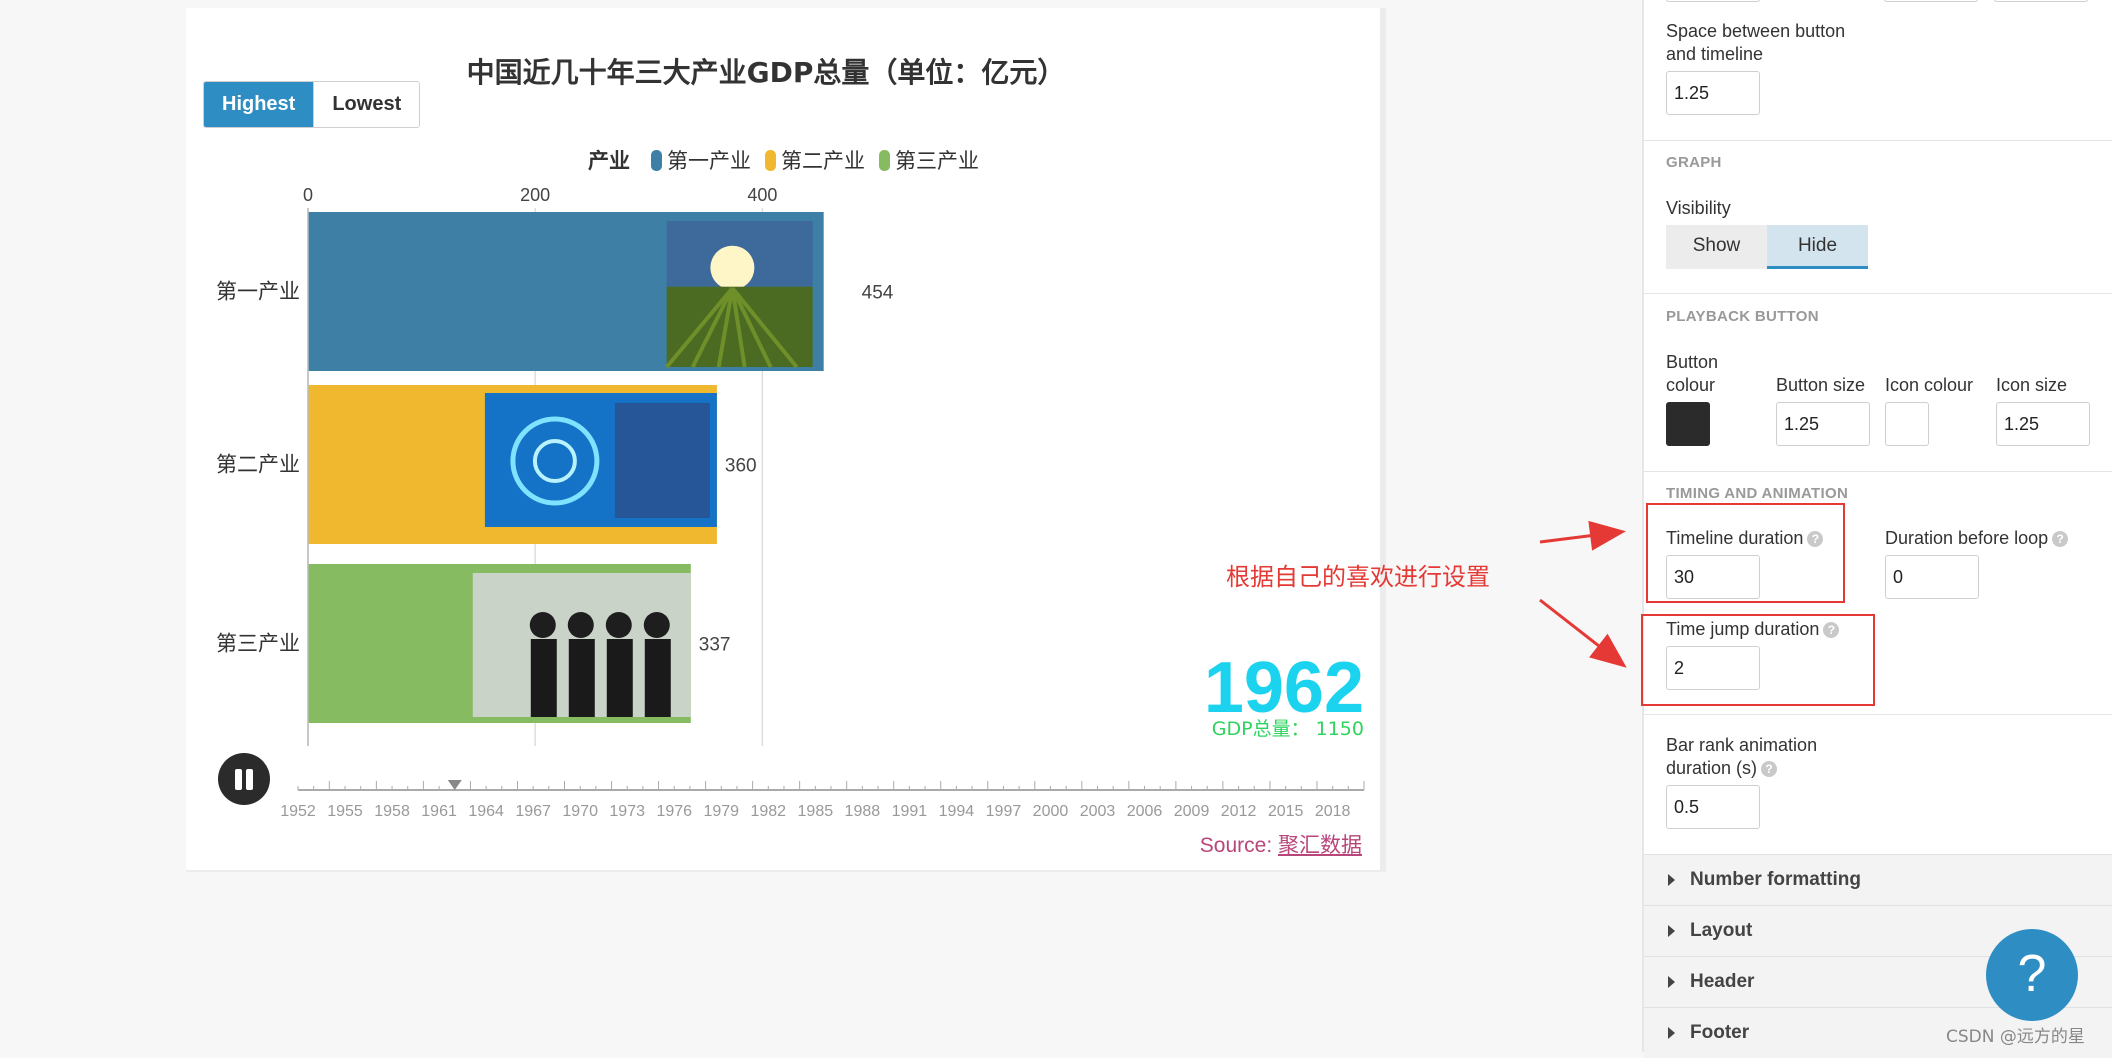  Describe the element at coordinates (258, 644) in the screenshot. I see `category-label-3: 第三产业` at that location.